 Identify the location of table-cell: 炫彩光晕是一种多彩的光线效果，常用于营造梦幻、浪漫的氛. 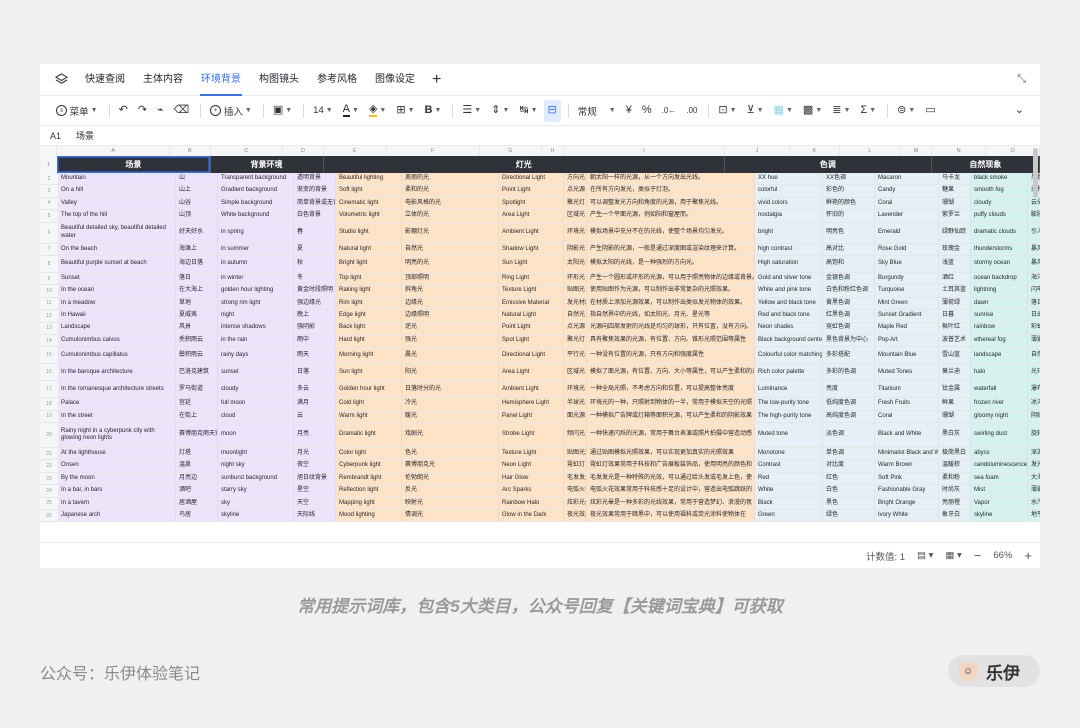
(671, 503).